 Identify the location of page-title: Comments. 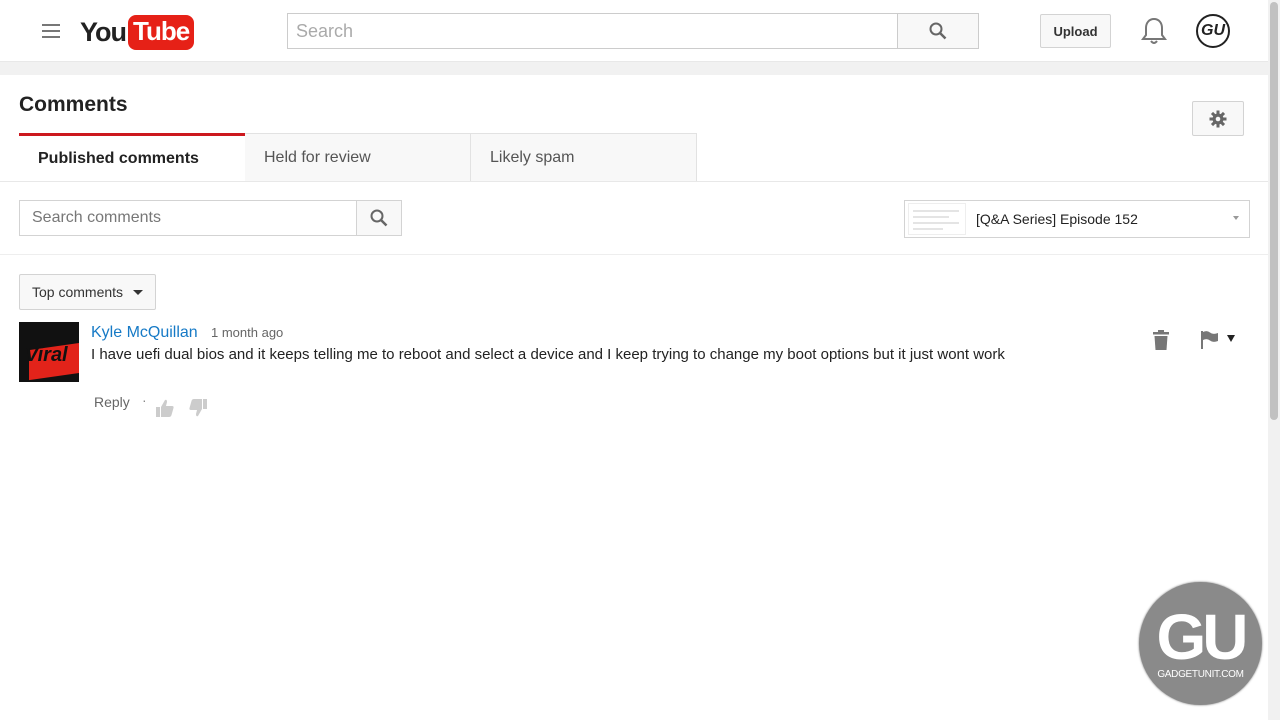
(73, 104).